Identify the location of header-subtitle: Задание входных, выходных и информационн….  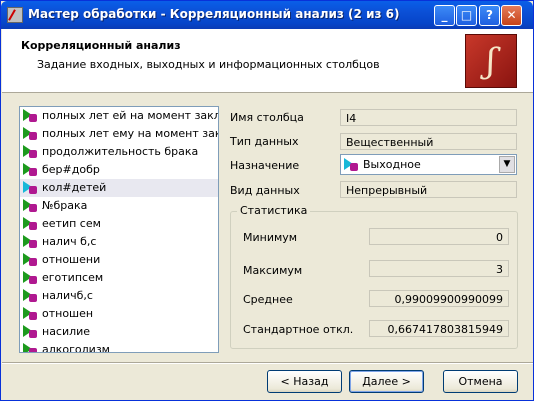
(208, 64).